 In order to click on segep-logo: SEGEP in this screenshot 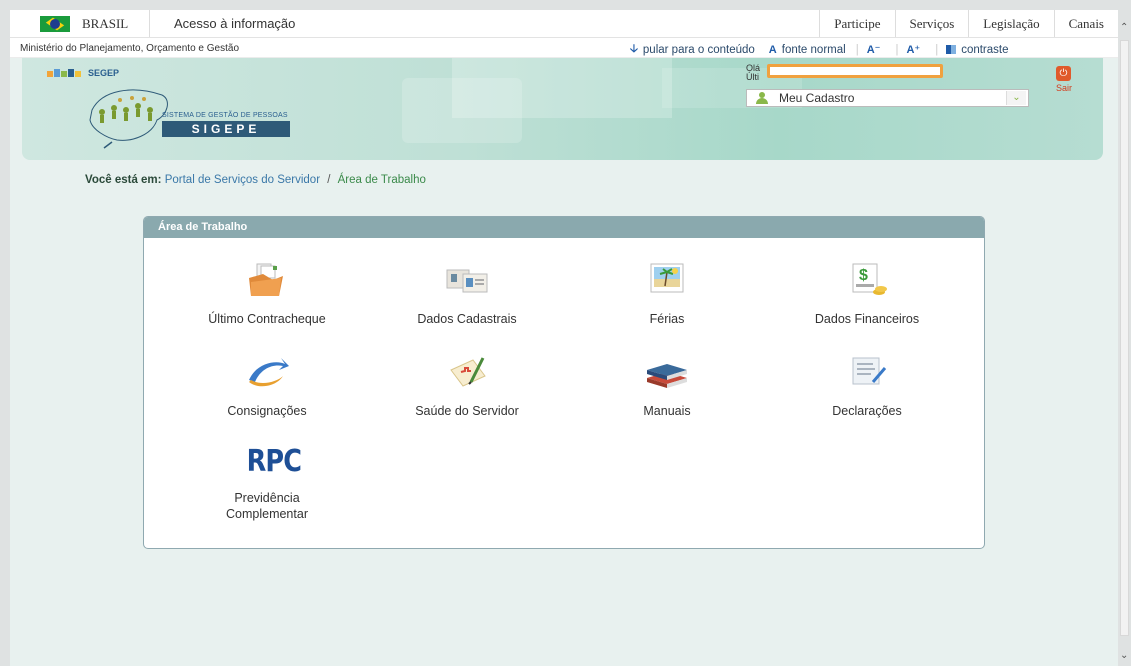, I will do `click(83, 73)`.